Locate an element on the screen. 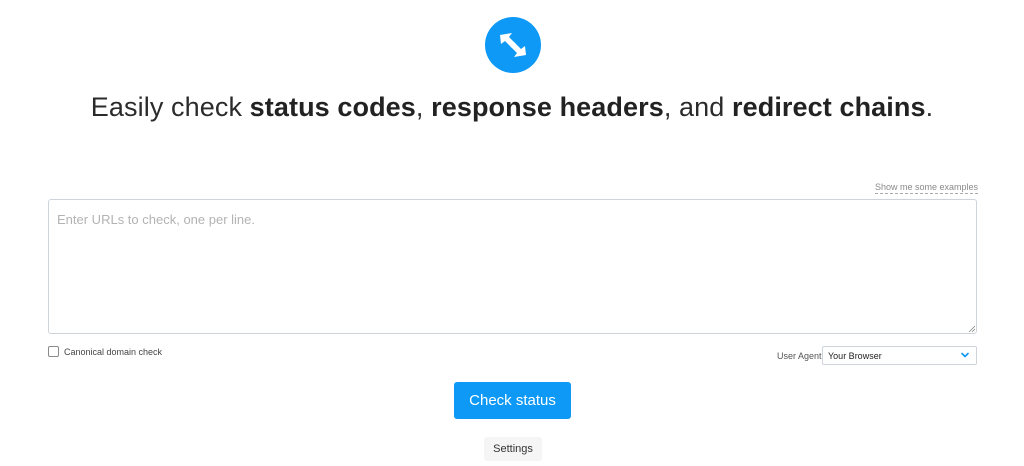 The height and width of the screenshot is (466, 1024). chevron-down-icon is located at coordinates (965, 355).